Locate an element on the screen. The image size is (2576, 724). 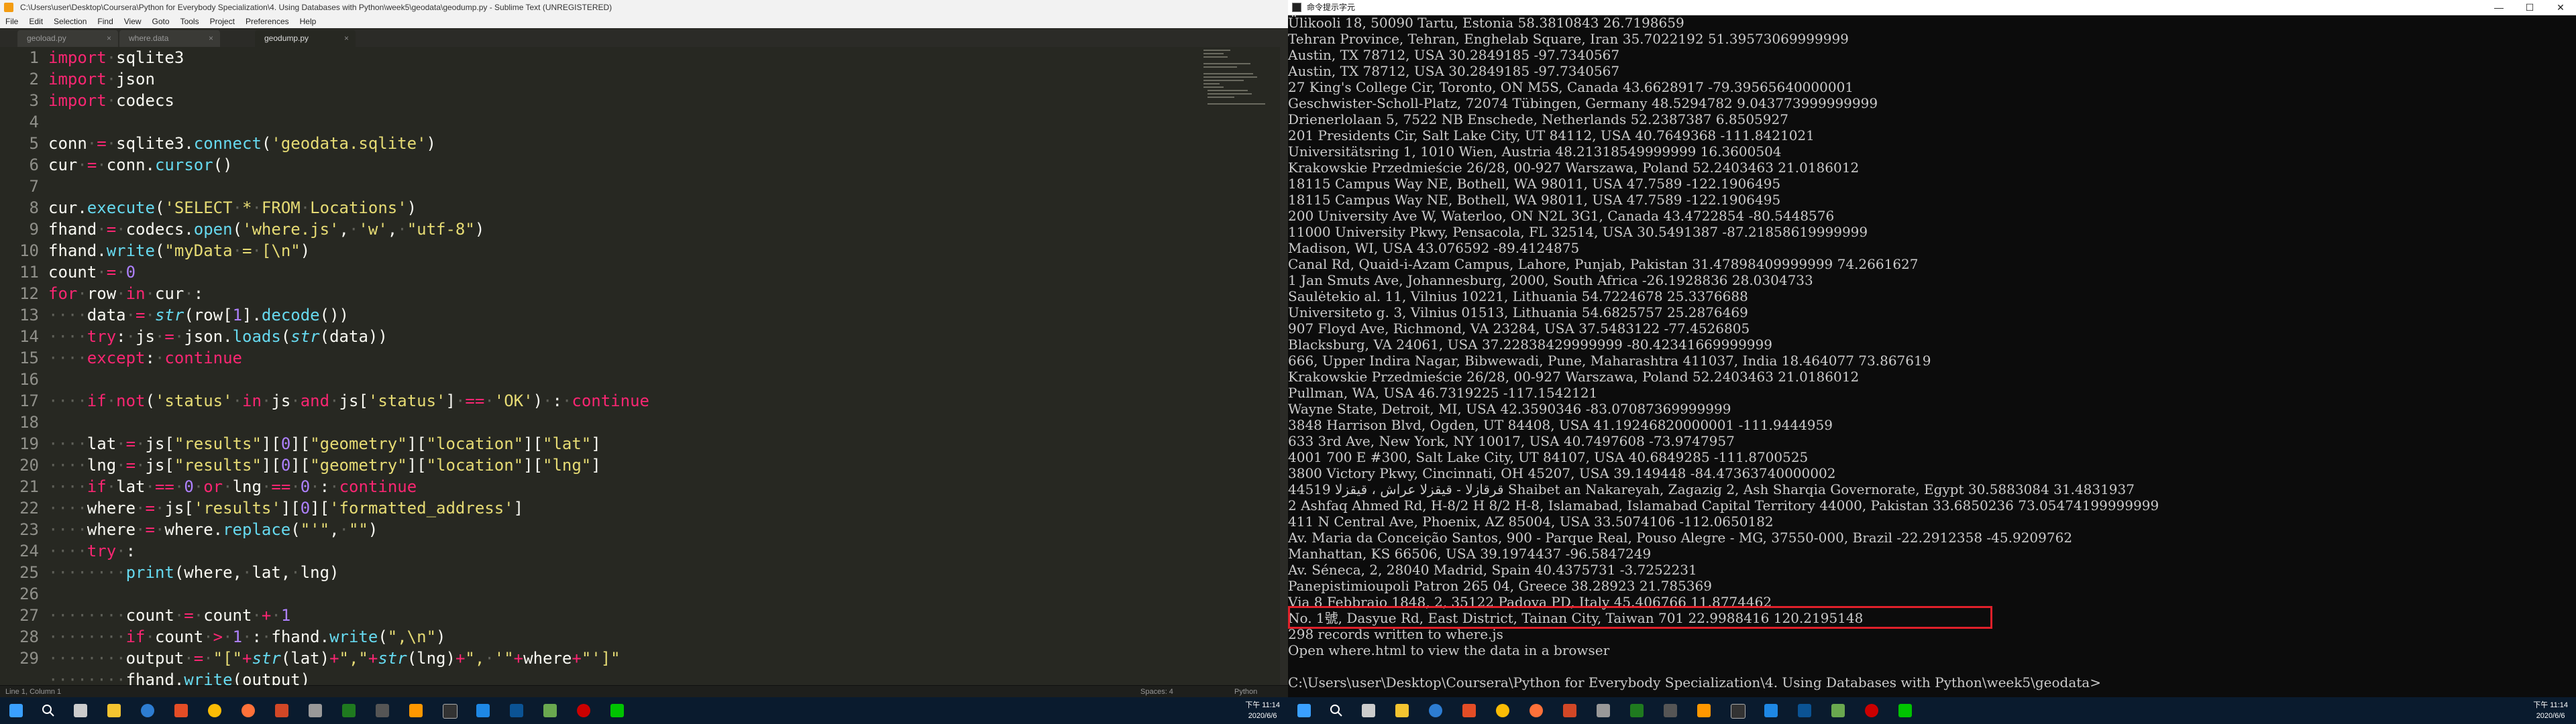
line-number: 26 is located at coordinates (29, 594).